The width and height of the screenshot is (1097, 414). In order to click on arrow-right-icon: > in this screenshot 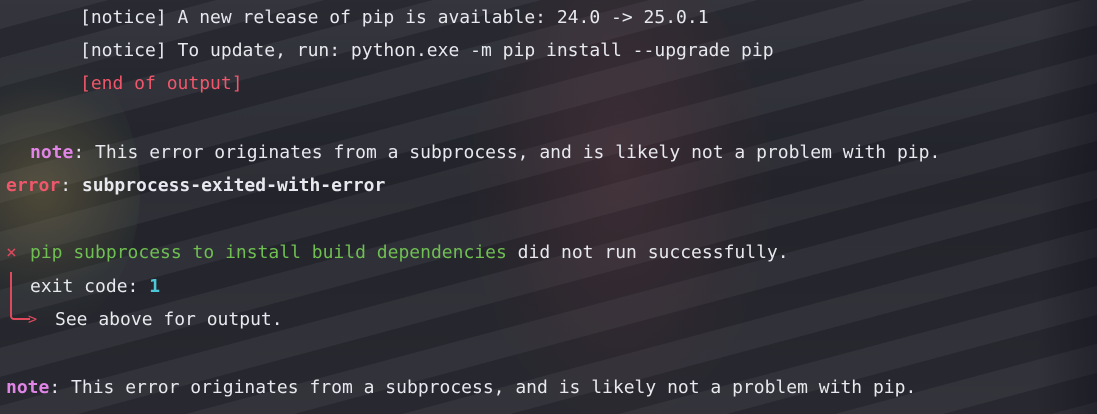, I will do `click(33, 319)`.